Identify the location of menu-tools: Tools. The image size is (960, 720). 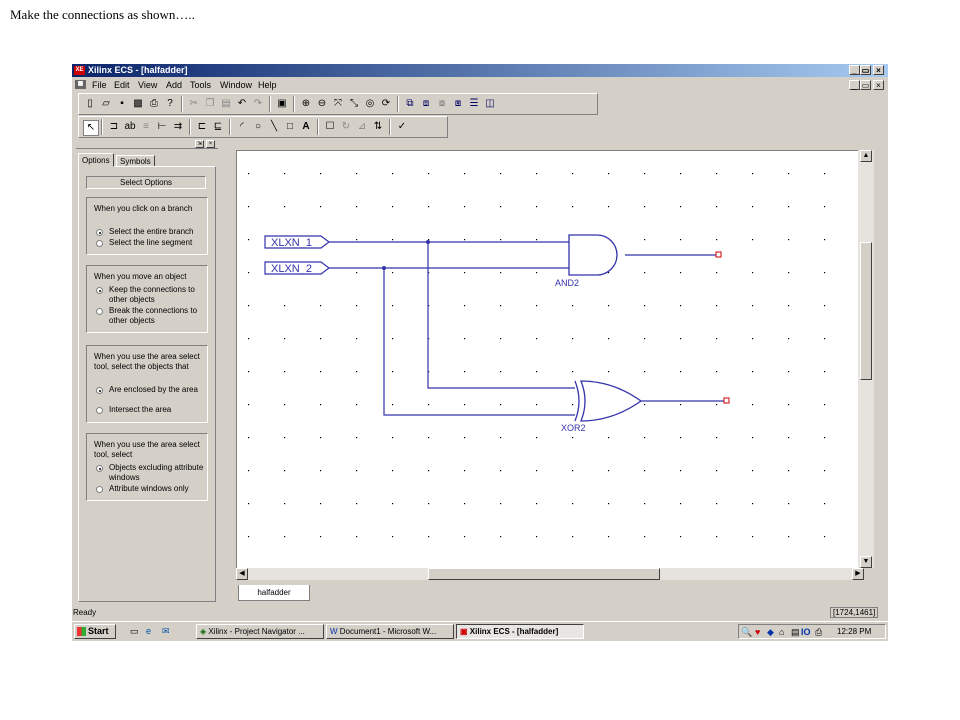
(200, 85).